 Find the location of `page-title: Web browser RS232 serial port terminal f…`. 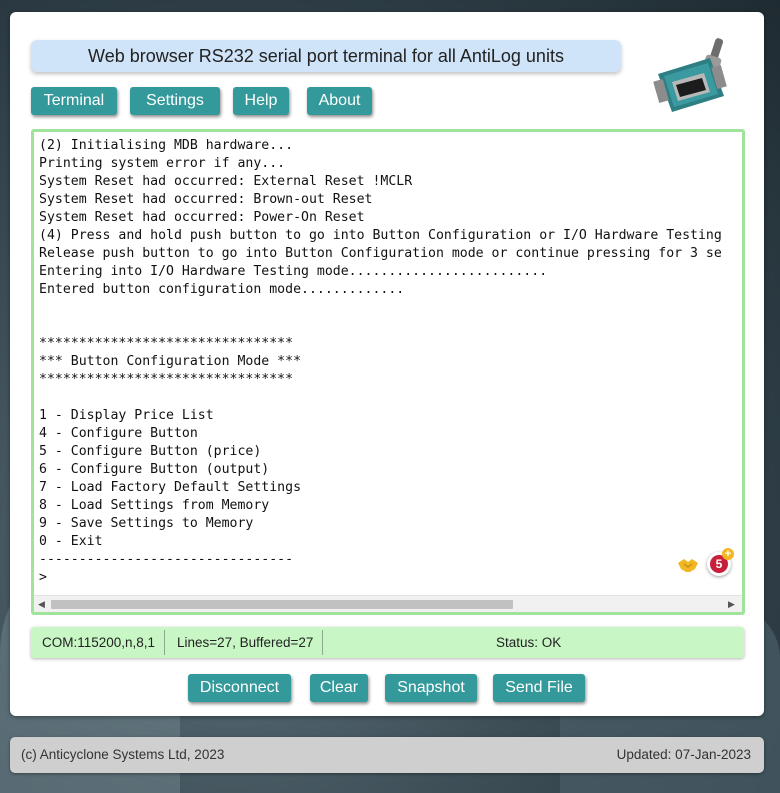

page-title: Web browser RS232 serial port terminal f… is located at coordinates (326, 56).